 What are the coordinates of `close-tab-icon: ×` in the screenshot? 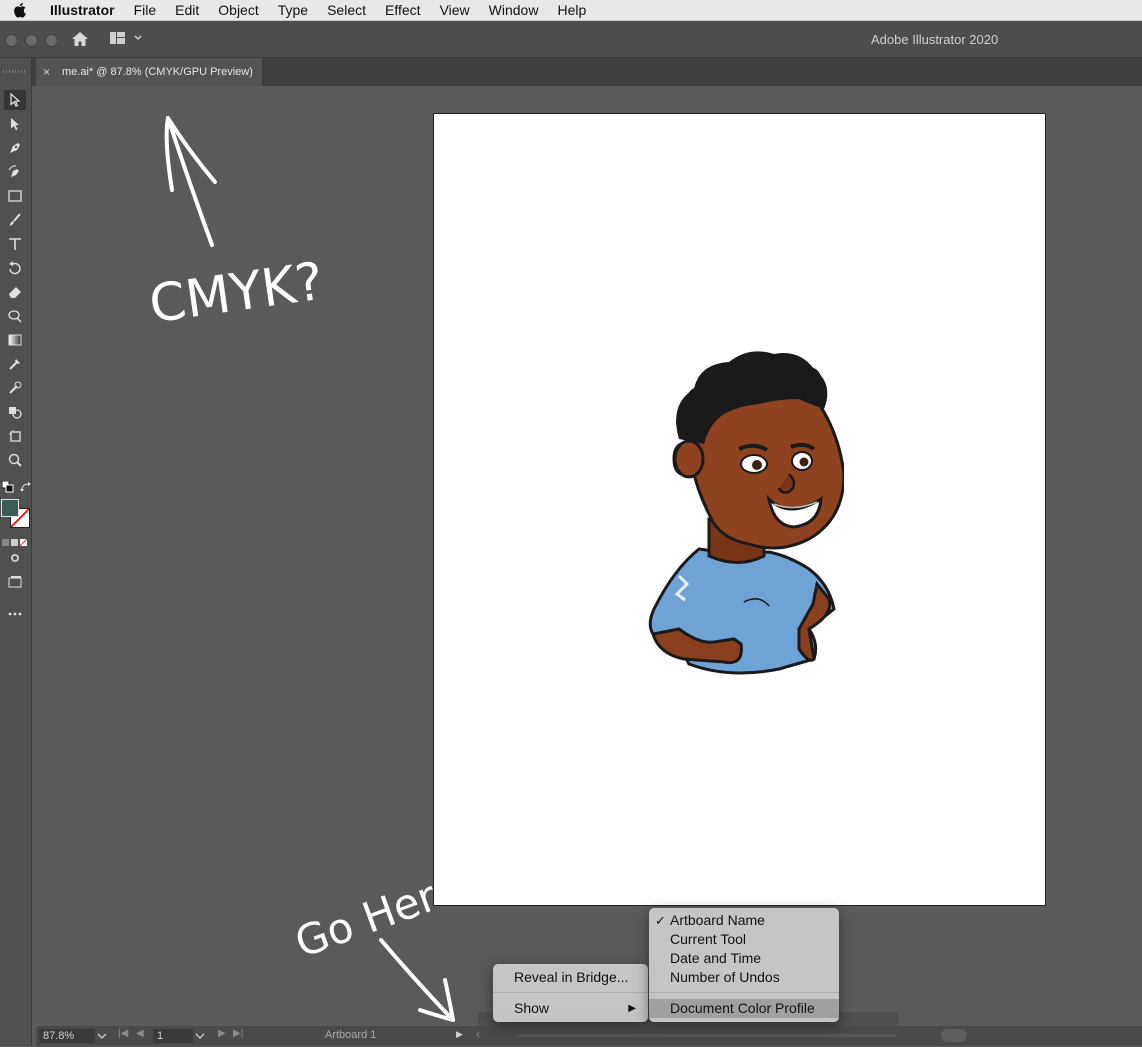 It's located at (48, 72).